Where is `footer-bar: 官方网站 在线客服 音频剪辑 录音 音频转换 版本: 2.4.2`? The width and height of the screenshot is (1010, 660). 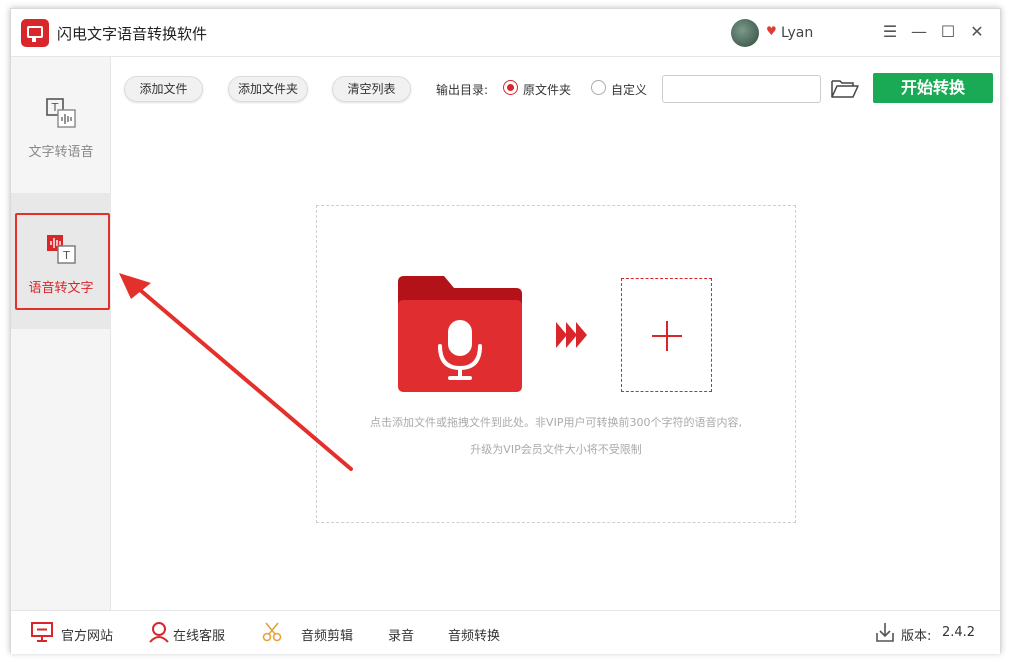 footer-bar: 官方网站 在线客服 音频剪辑 录音 音频转换 版本: 2.4.2 is located at coordinates (505, 632).